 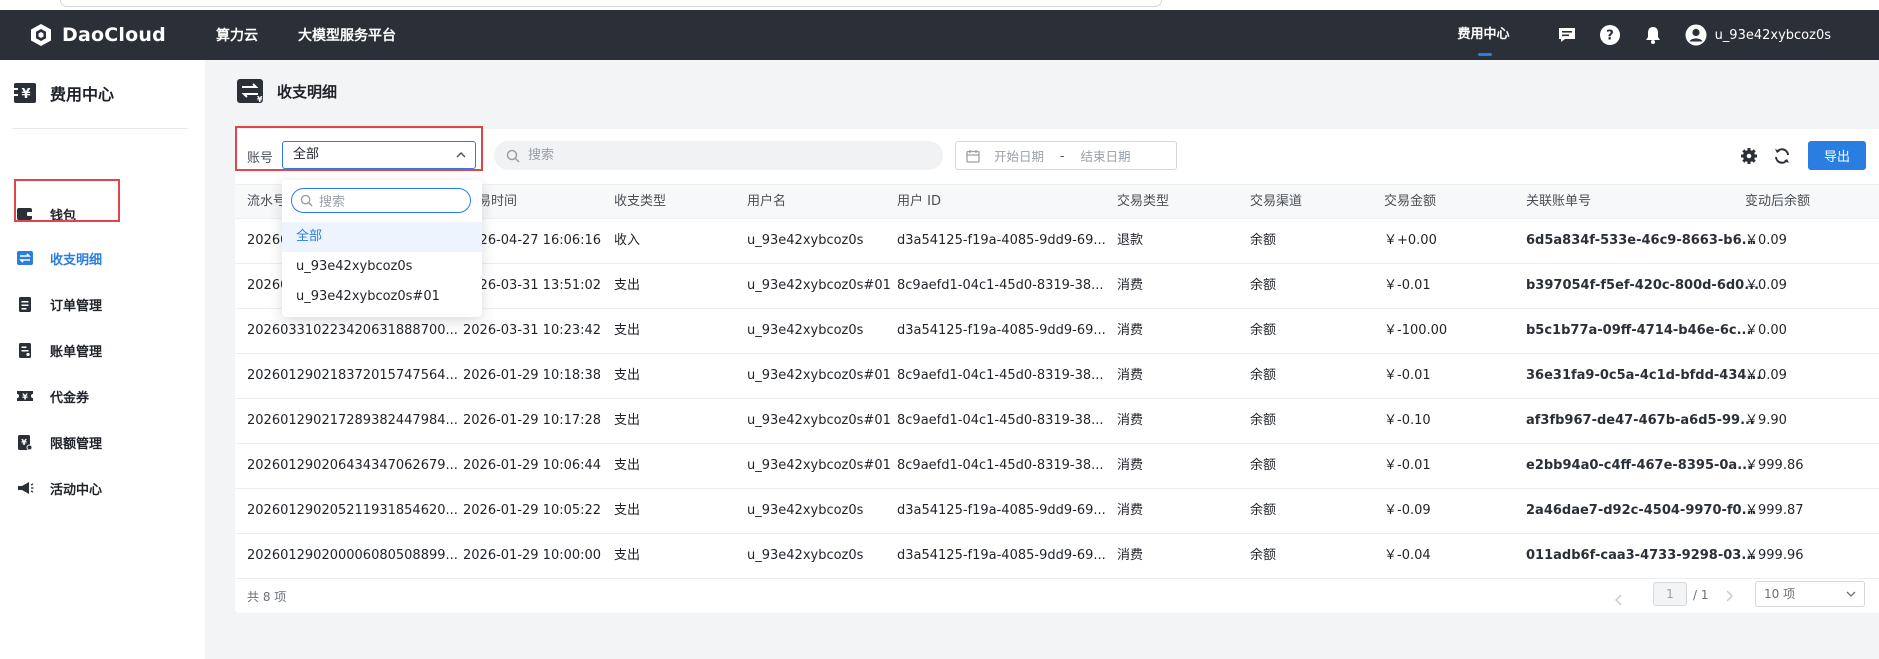 I want to click on highlight-box-account, so click(x=359, y=148).